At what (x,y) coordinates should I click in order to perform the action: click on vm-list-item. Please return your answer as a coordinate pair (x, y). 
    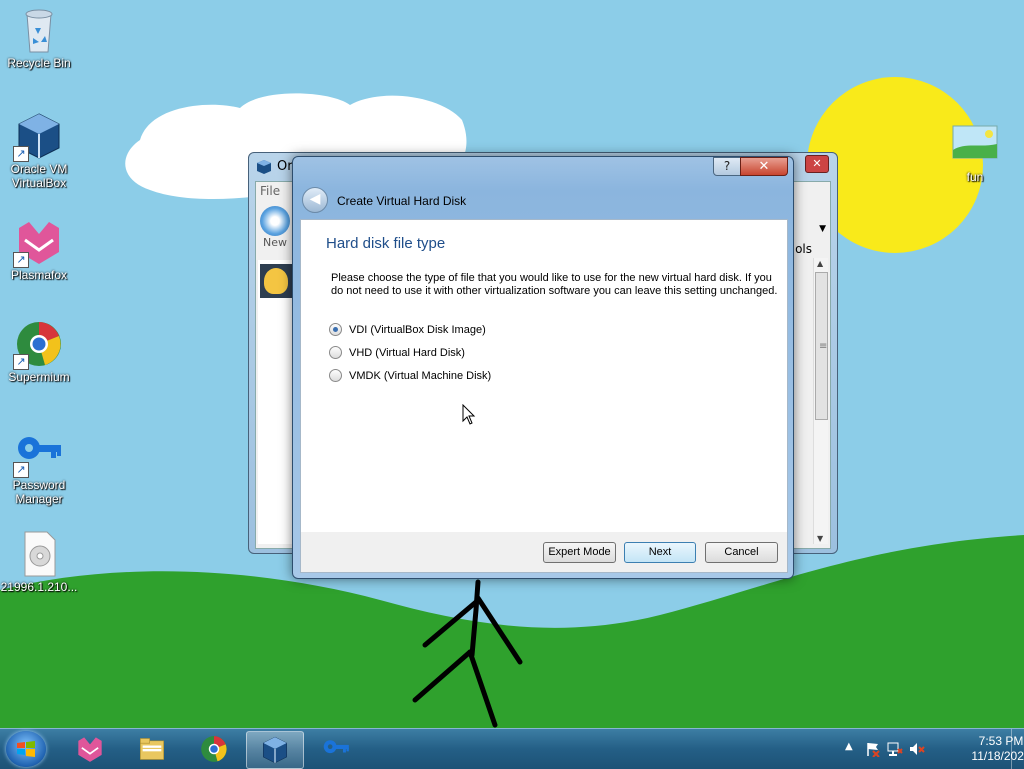
    Looking at the image, I should click on (276, 281).